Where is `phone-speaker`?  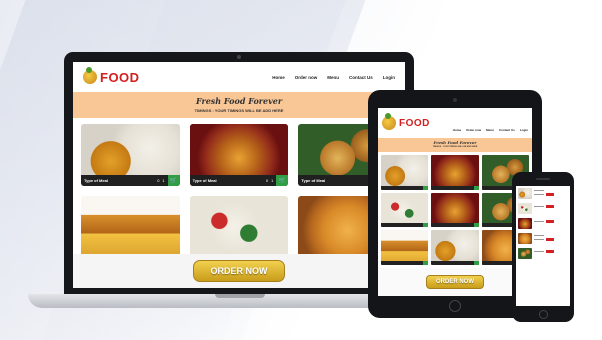
phone-speaker is located at coordinates (543, 179).